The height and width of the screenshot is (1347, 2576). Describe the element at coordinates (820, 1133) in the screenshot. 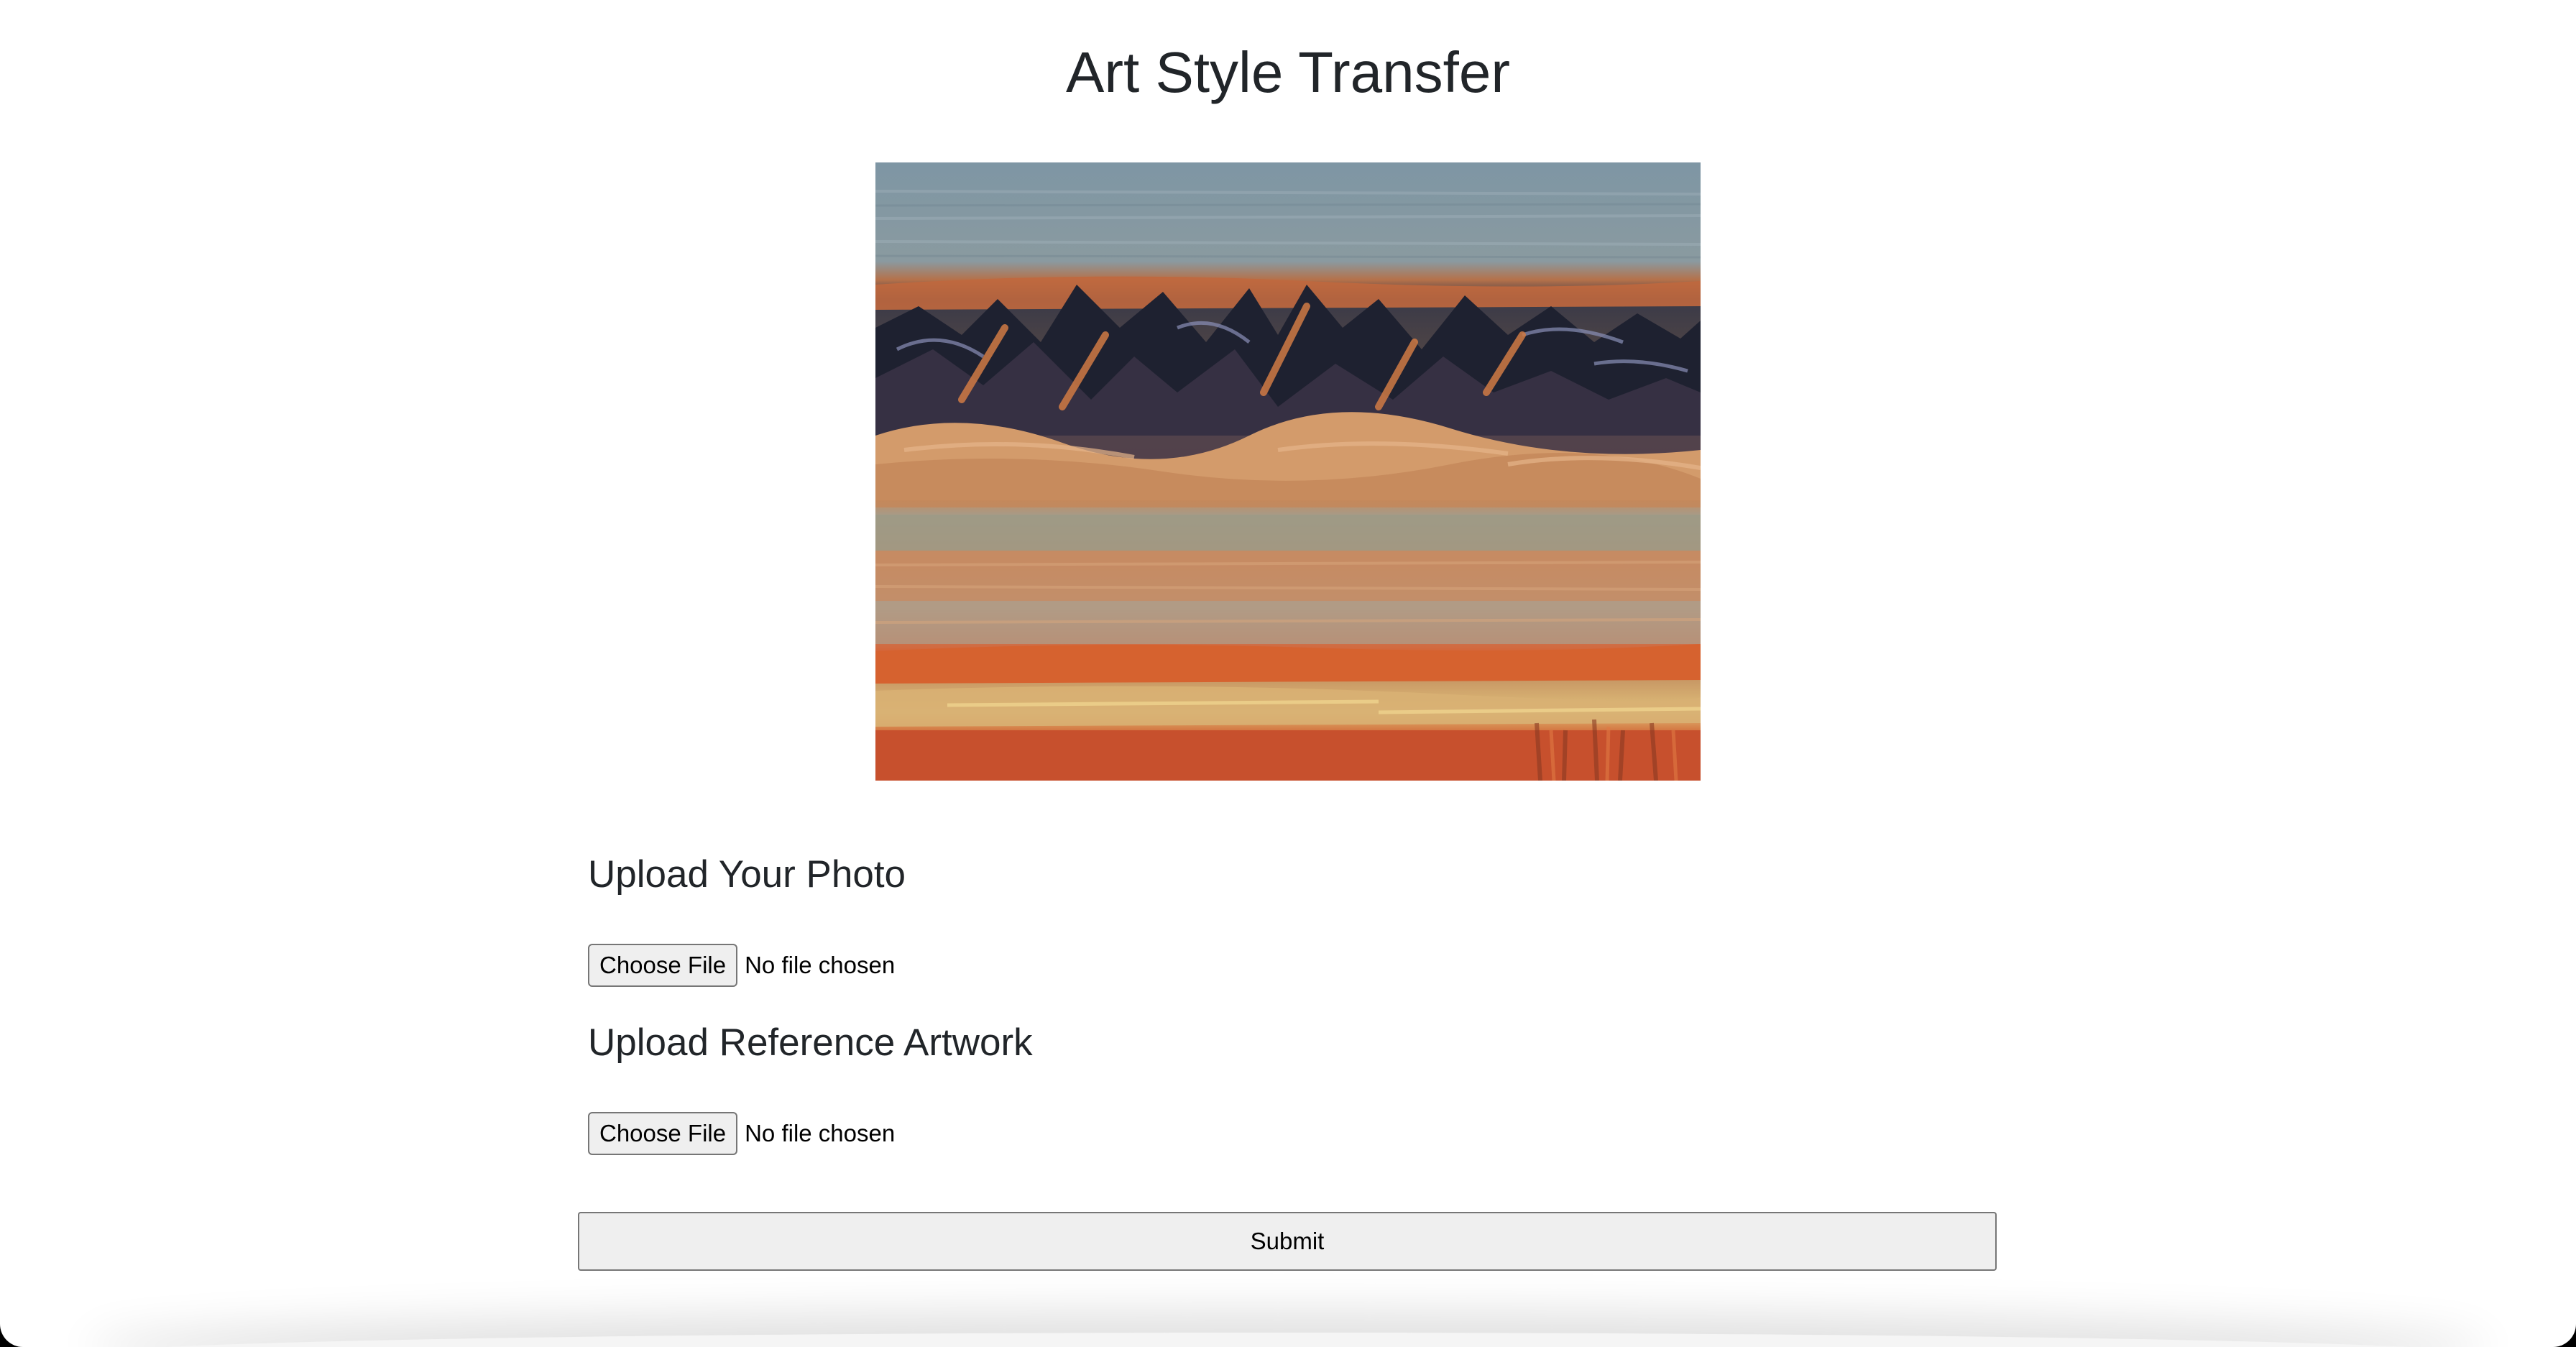

I see `reference-file-status: No file chosen` at that location.